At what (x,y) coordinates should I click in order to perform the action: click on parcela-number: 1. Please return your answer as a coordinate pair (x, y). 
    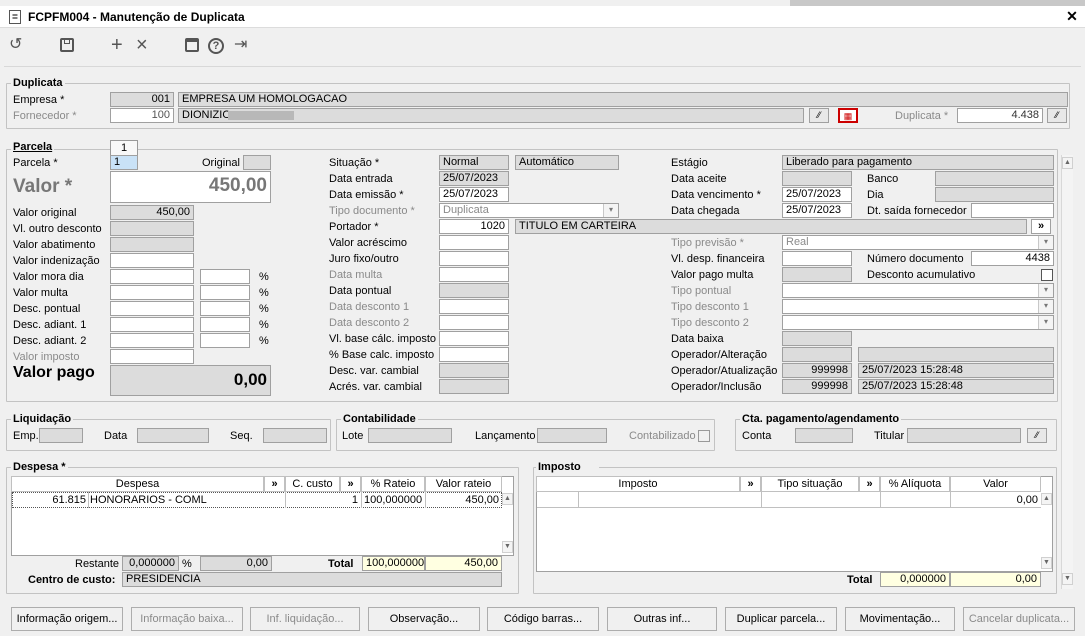
    Looking at the image, I should click on (124, 162).